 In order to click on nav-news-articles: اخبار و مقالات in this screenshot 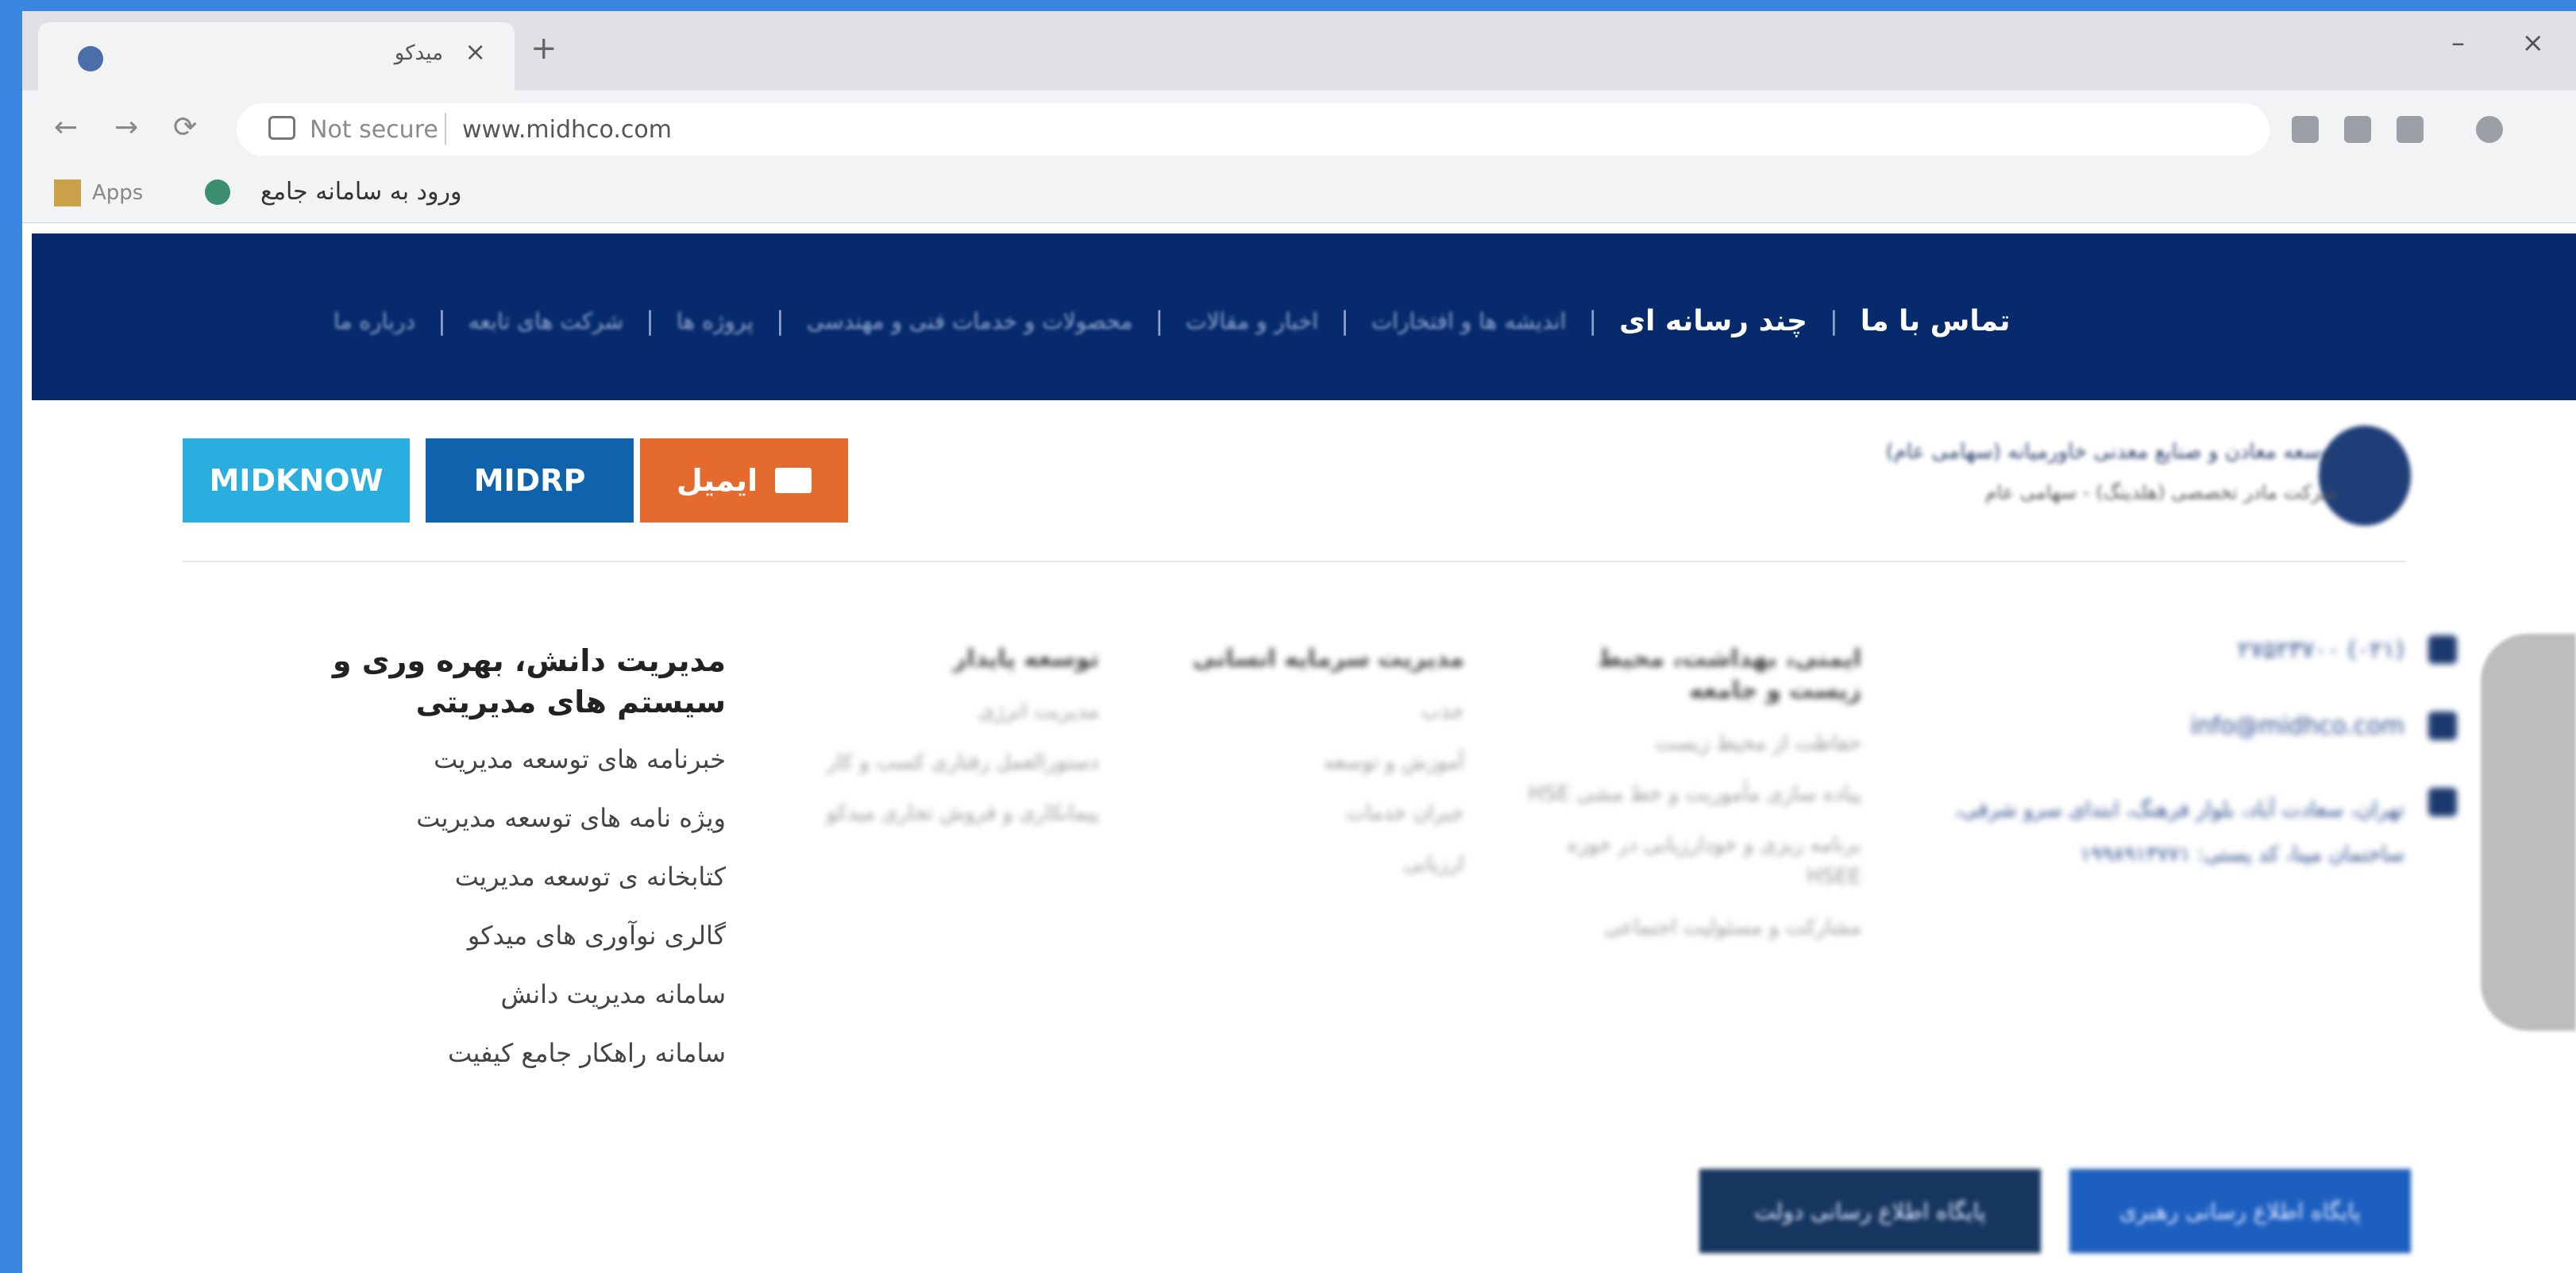, I will do `click(1252, 321)`.